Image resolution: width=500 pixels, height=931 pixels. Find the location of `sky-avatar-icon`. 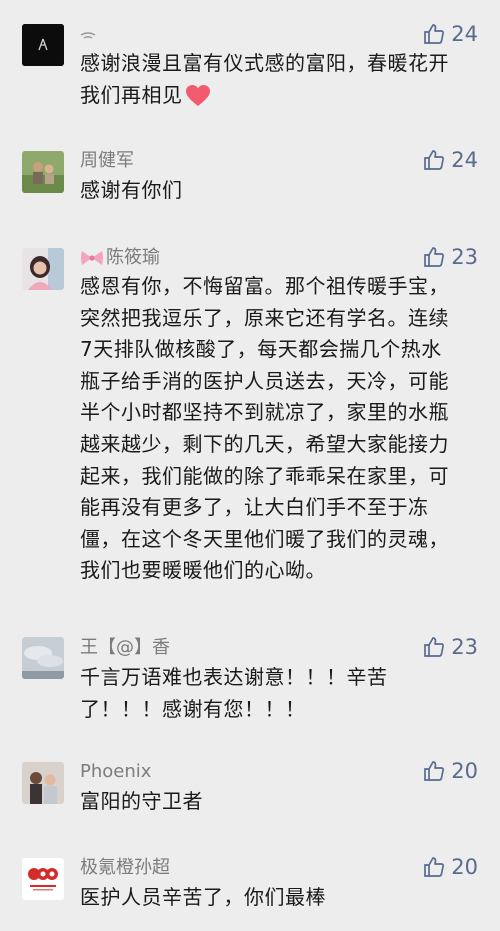

sky-avatar-icon is located at coordinates (43, 658).